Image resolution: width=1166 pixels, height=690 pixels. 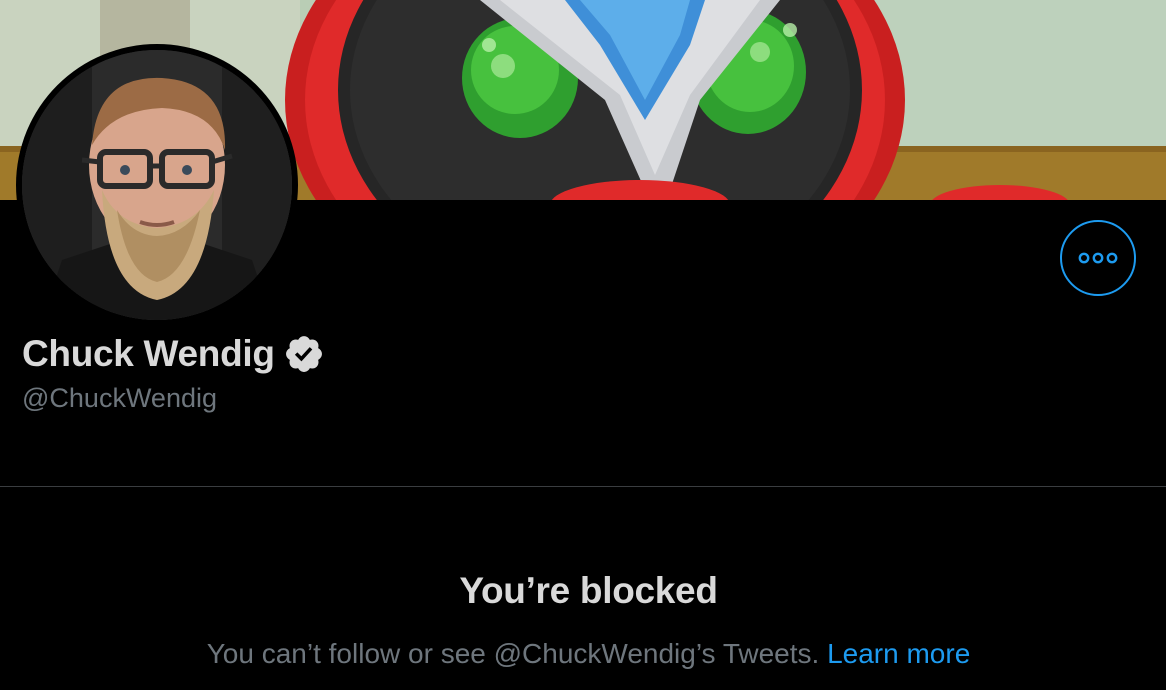 I want to click on more-options-button, so click(x=1098, y=258).